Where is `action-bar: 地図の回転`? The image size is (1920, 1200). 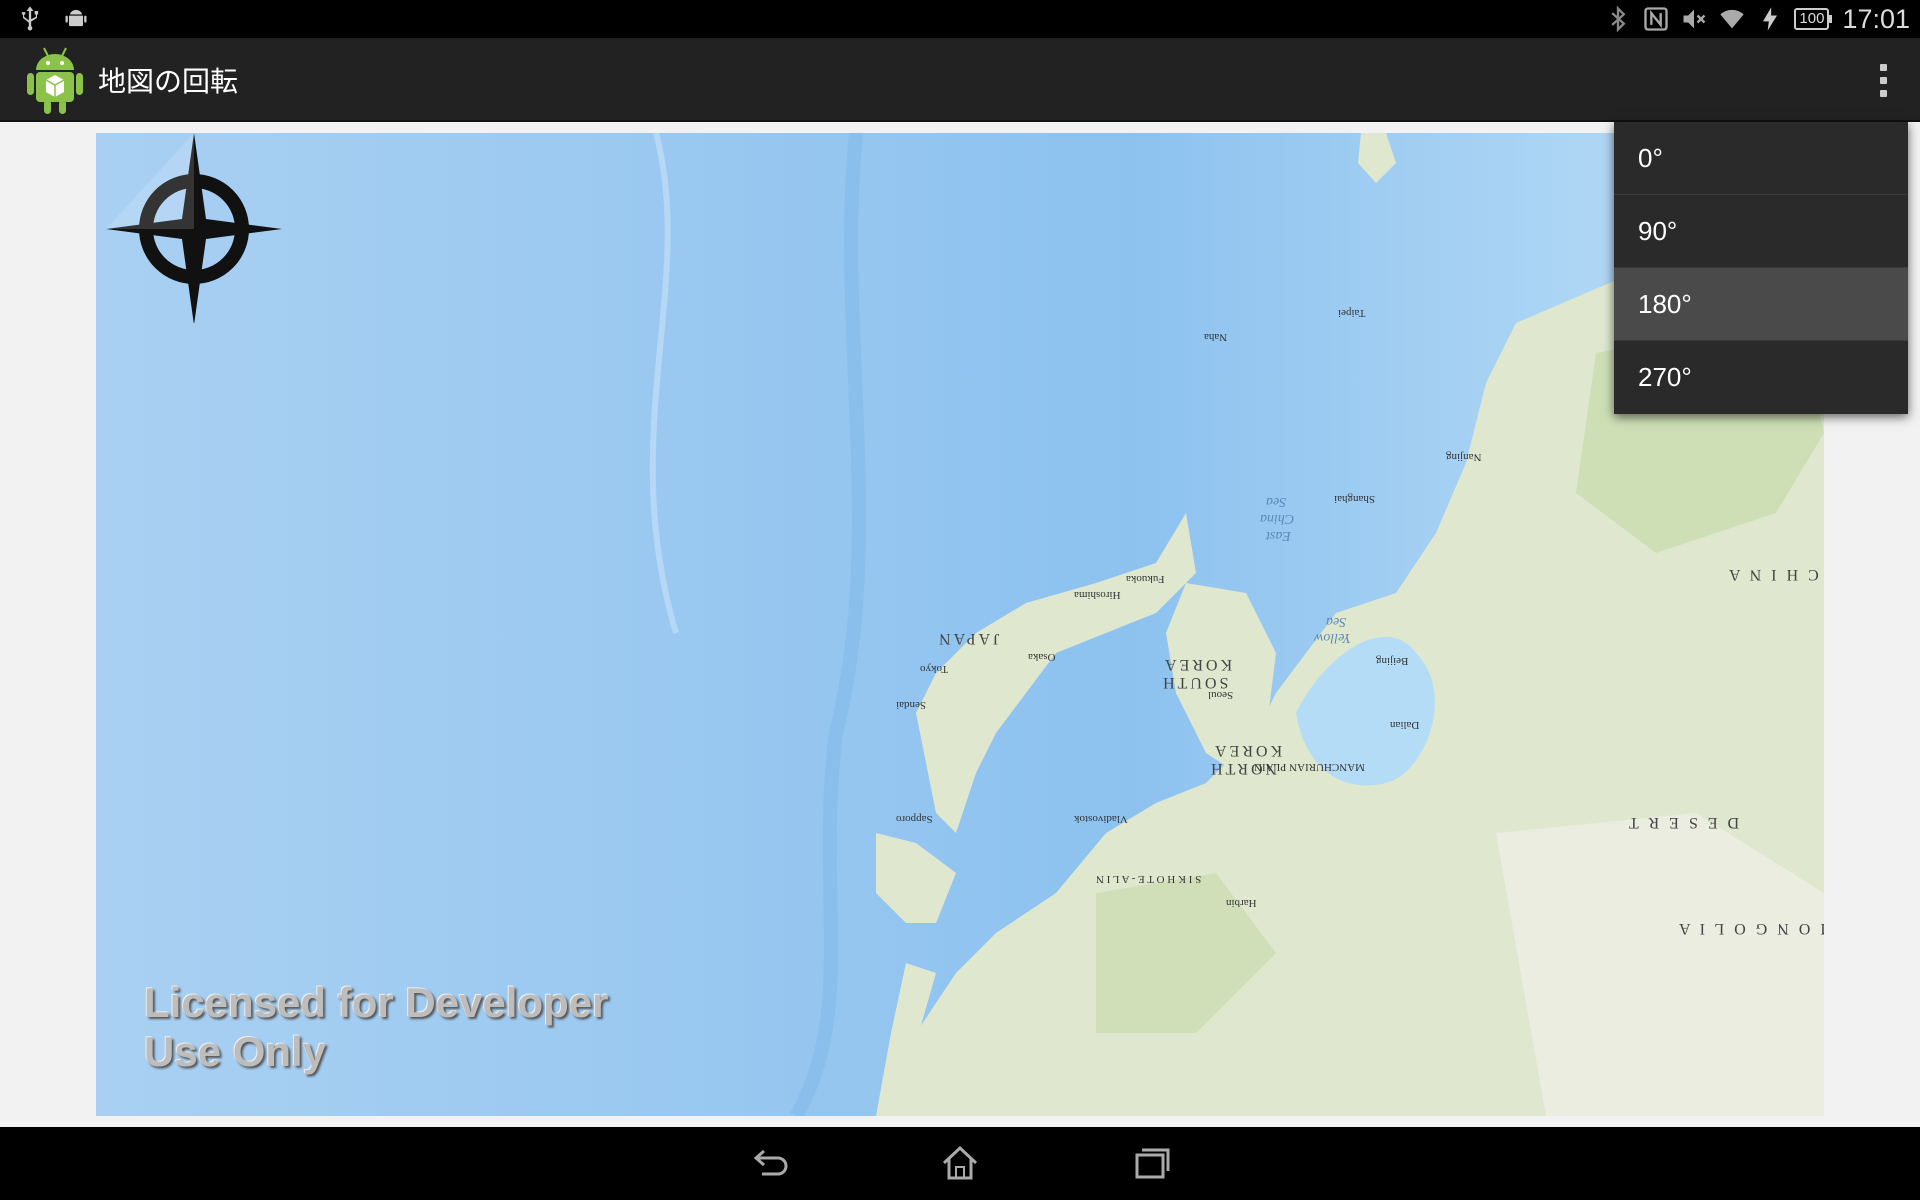 action-bar: 地図の回転 is located at coordinates (960, 80).